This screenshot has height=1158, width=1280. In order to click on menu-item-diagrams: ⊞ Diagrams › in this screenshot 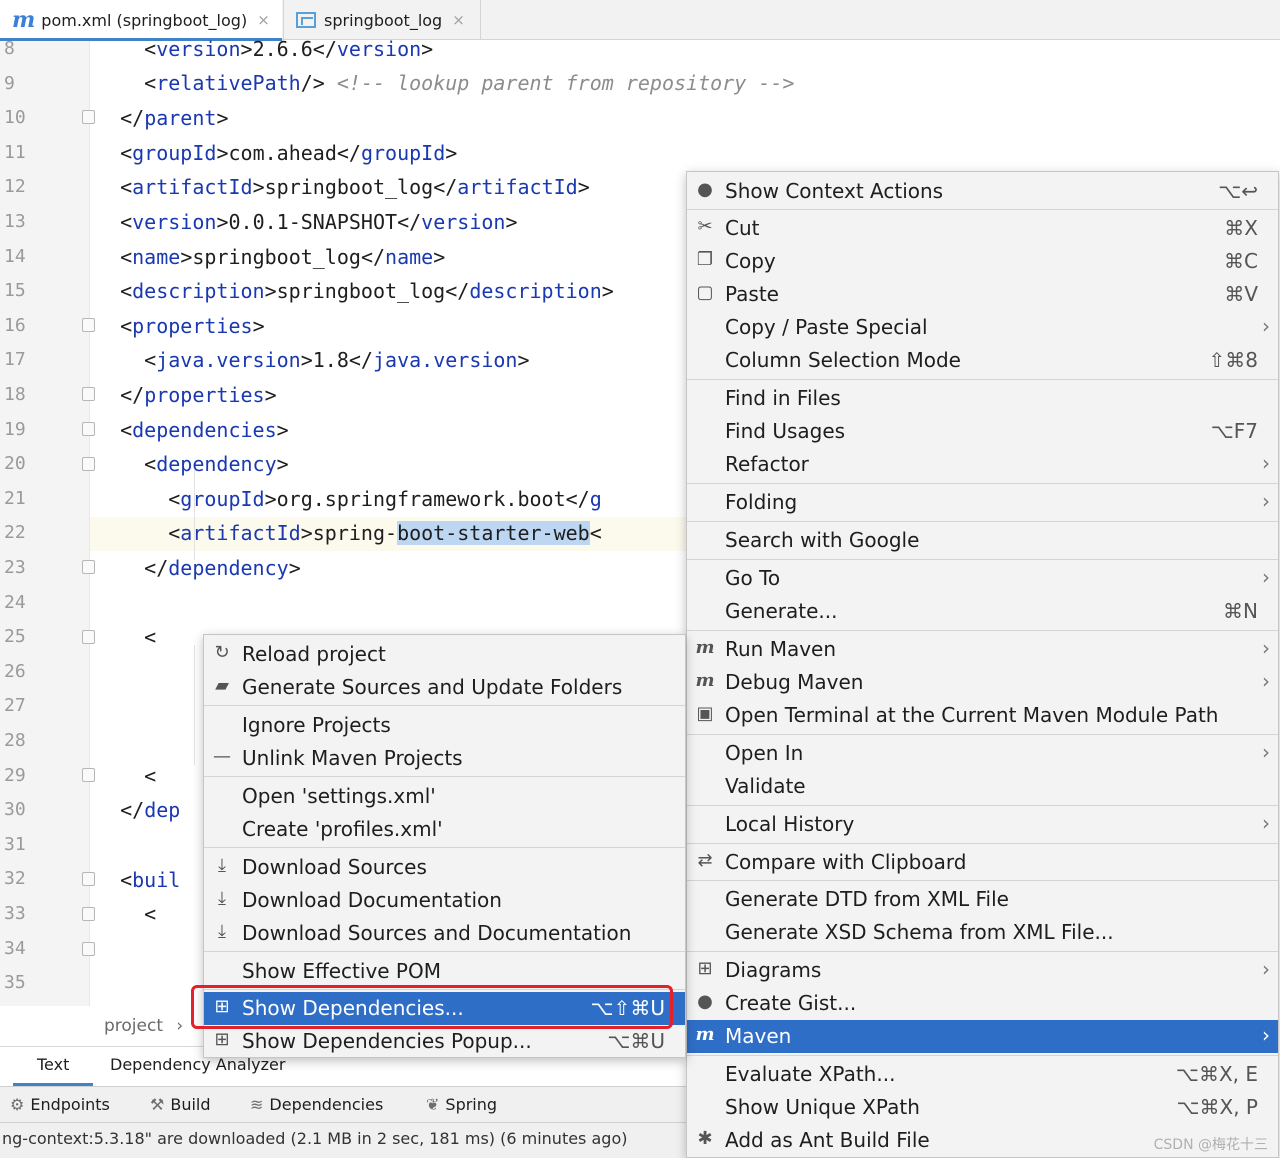, I will do `click(982, 970)`.